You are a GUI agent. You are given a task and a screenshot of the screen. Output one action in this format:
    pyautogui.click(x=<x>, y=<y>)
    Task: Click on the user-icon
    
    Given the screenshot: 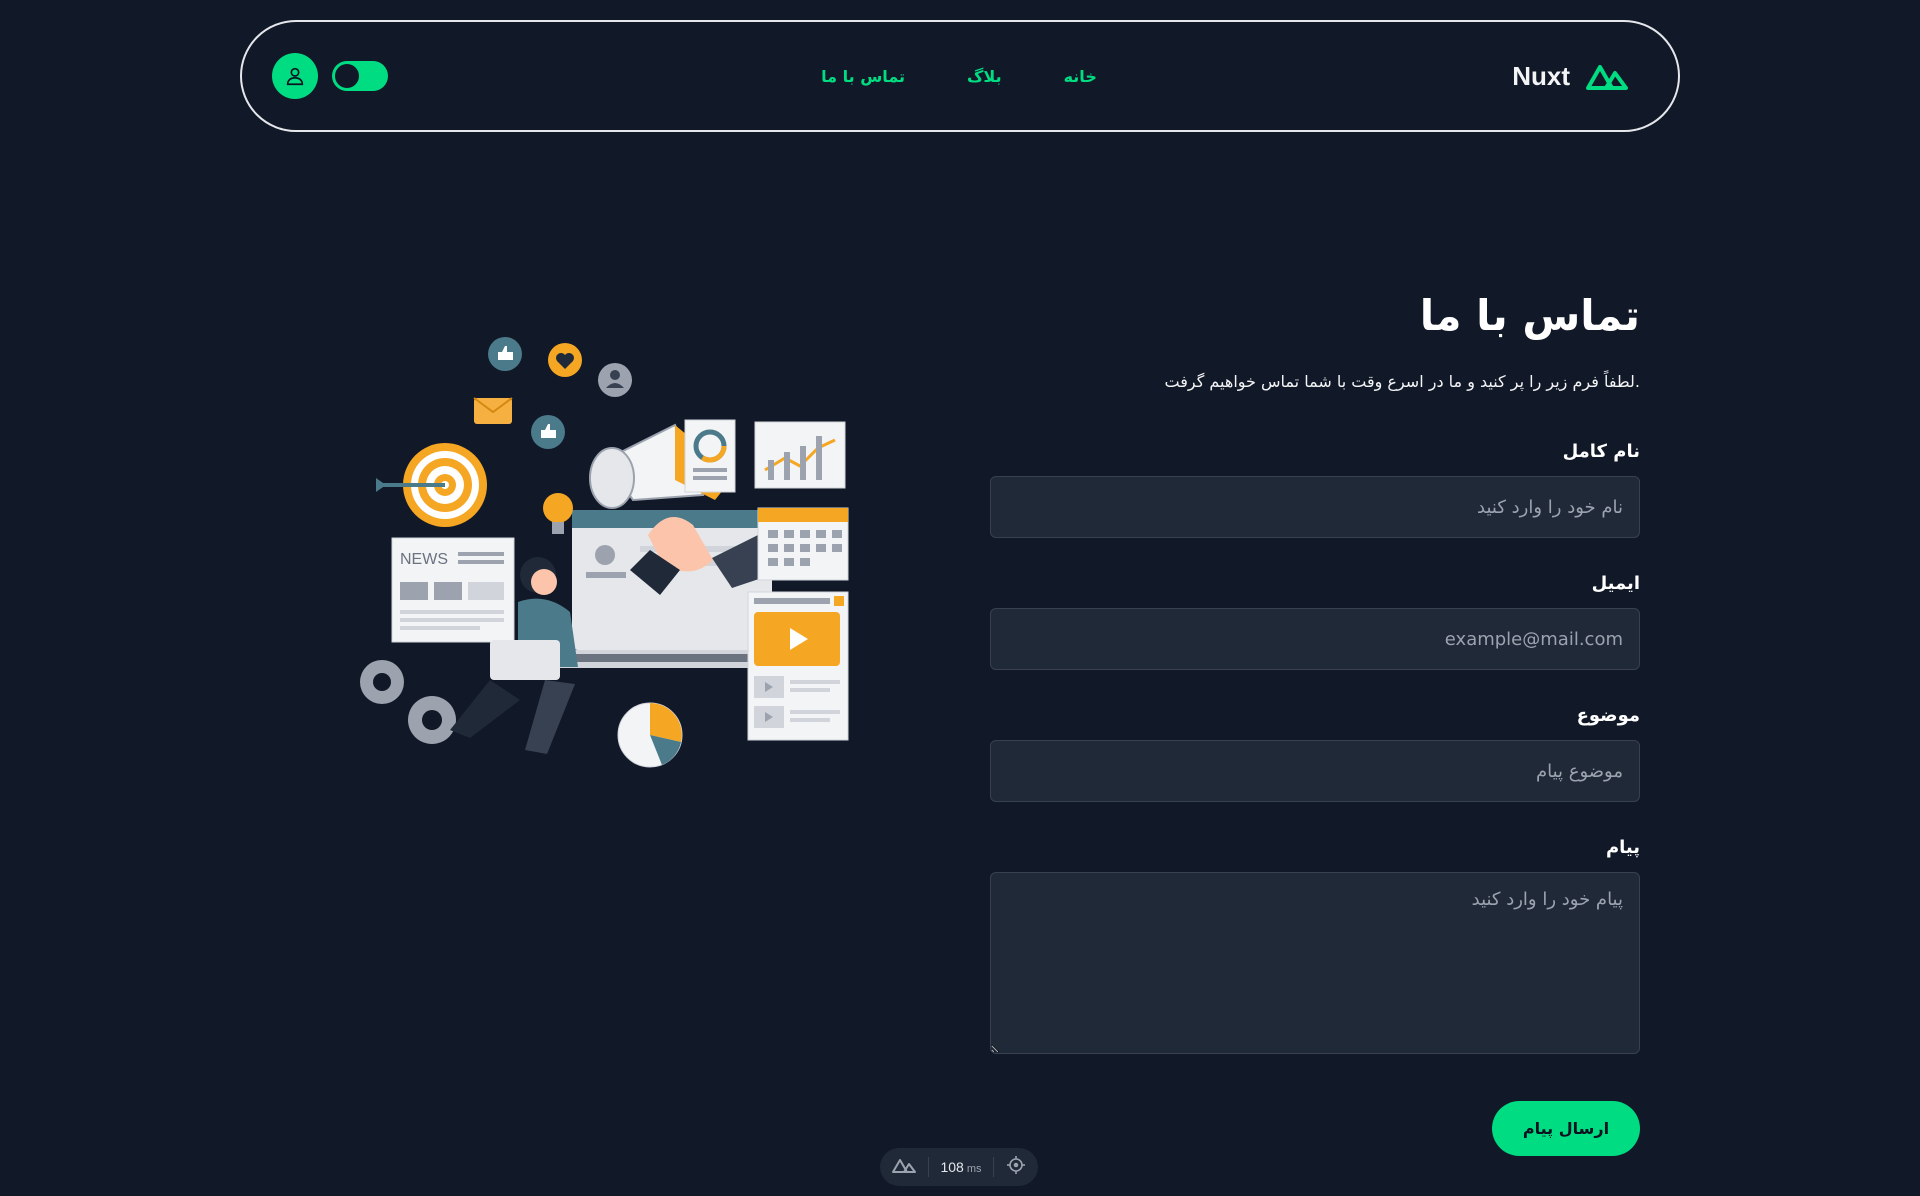 What is the action you would take?
    pyautogui.click(x=295, y=76)
    